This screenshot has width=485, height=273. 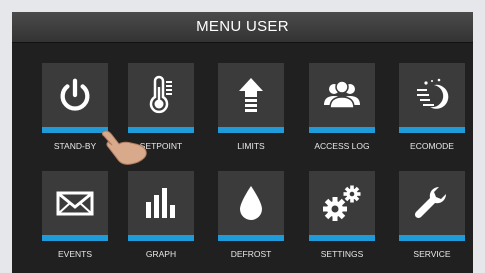 What do you see at coordinates (430, 202) in the screenshot?
I see `wrench-icon` at bounding box center [430, 202].